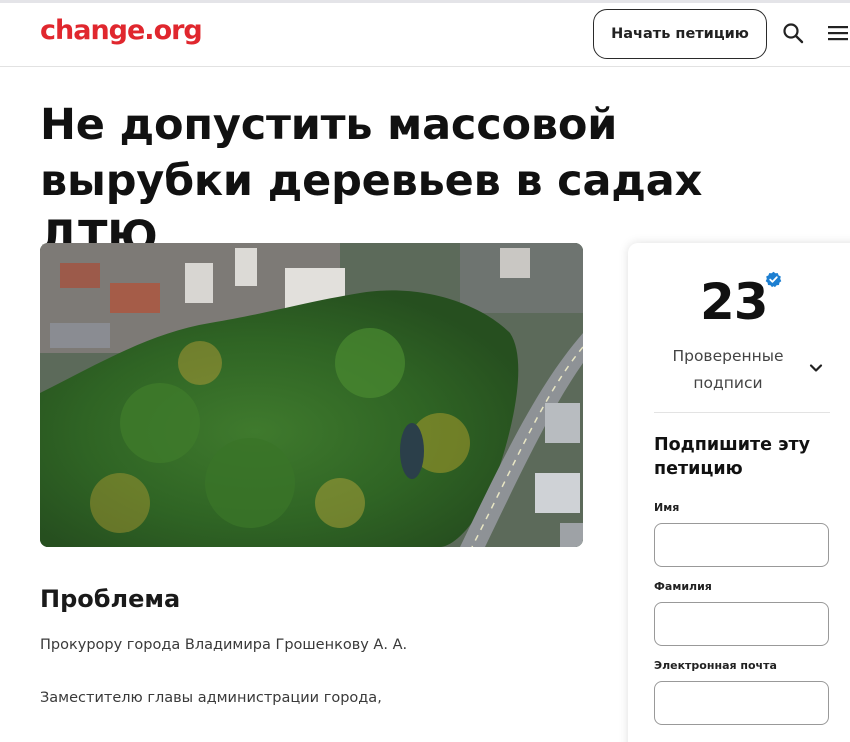  I want to click on search-icon, so click(793, 33).